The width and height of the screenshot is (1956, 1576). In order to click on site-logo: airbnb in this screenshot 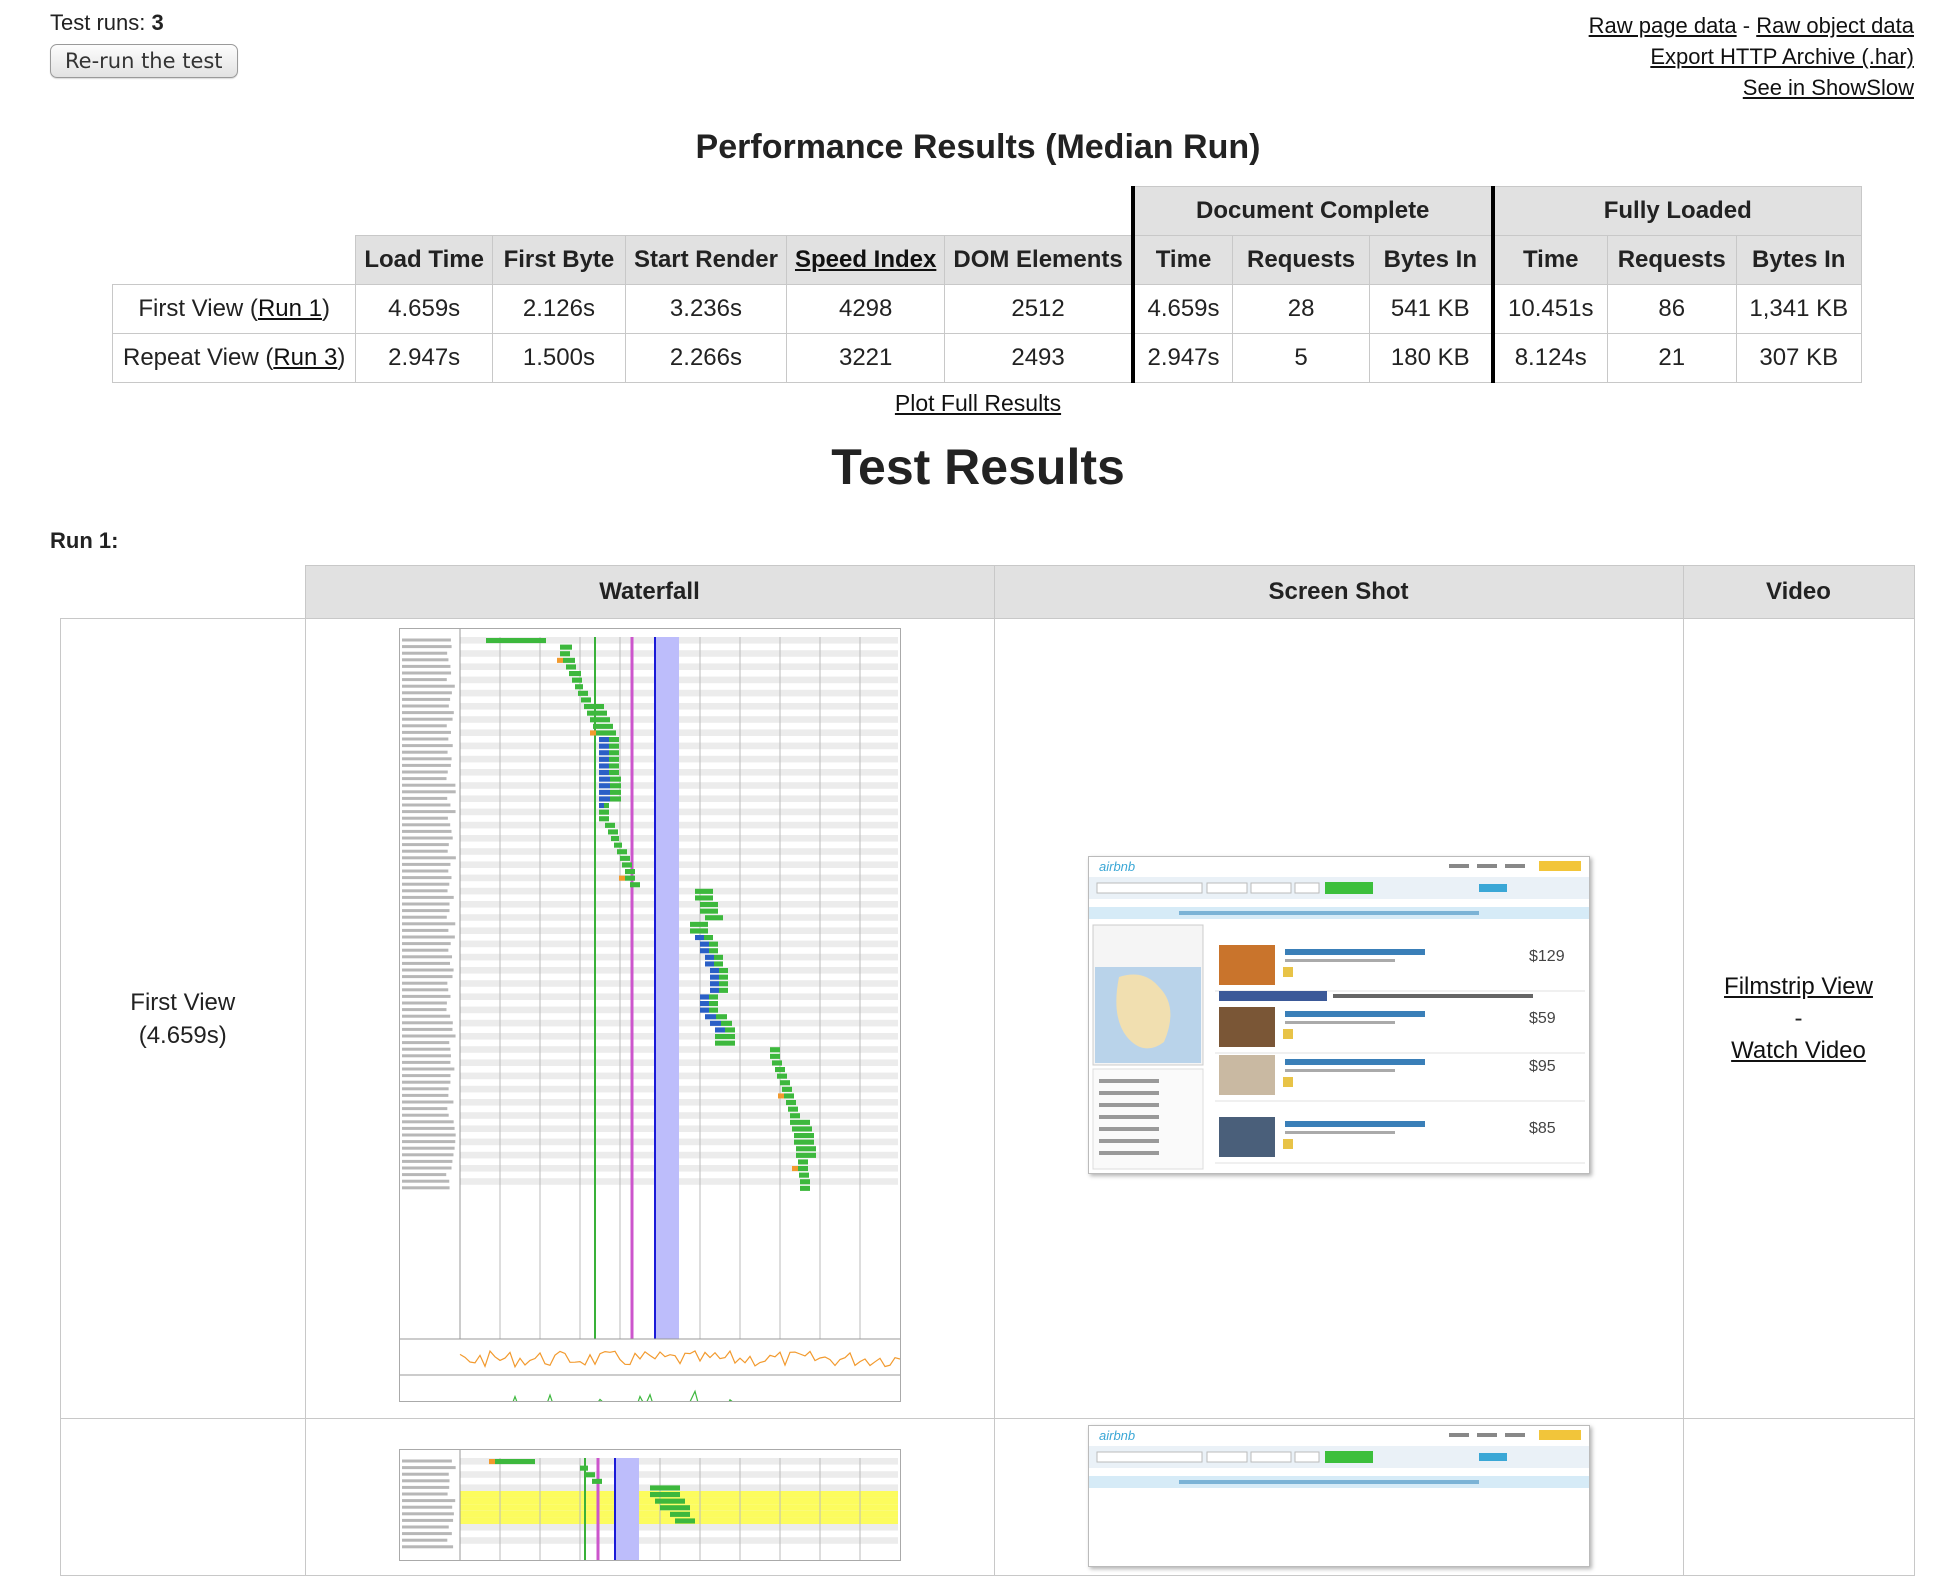, I will do `click(1117, 866)`.